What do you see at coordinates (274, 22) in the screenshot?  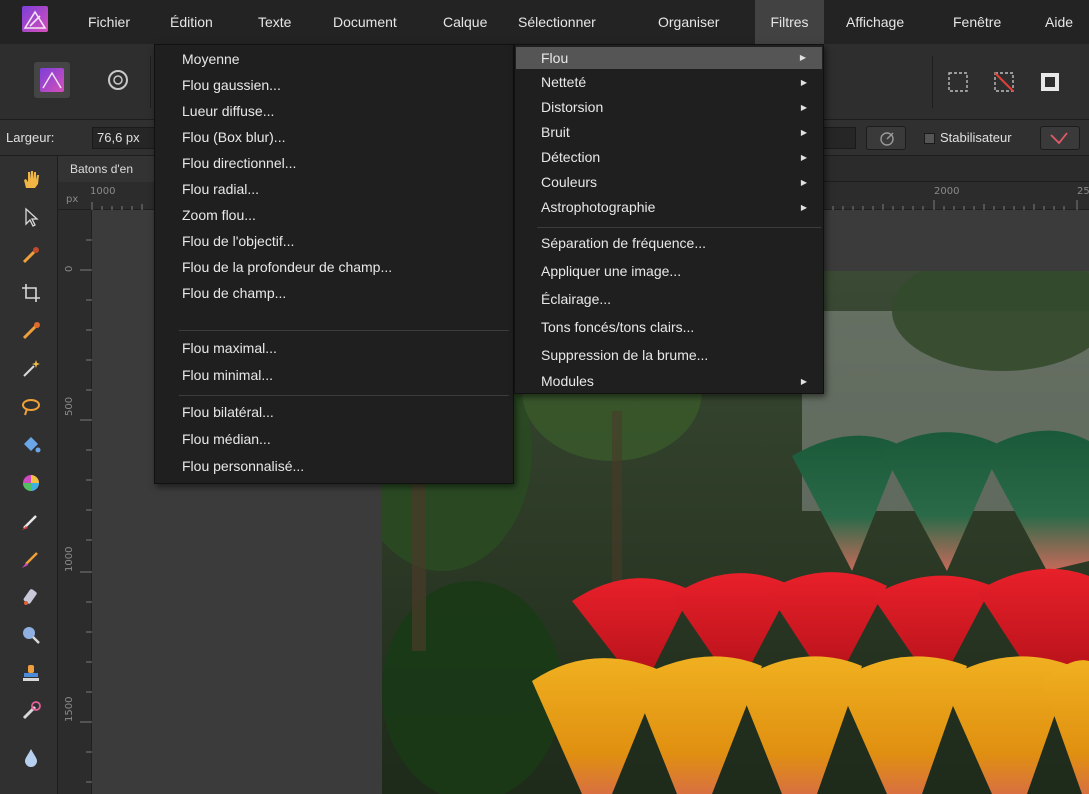 I see `menu-texte: Texte` at bounding box center [274, 22].